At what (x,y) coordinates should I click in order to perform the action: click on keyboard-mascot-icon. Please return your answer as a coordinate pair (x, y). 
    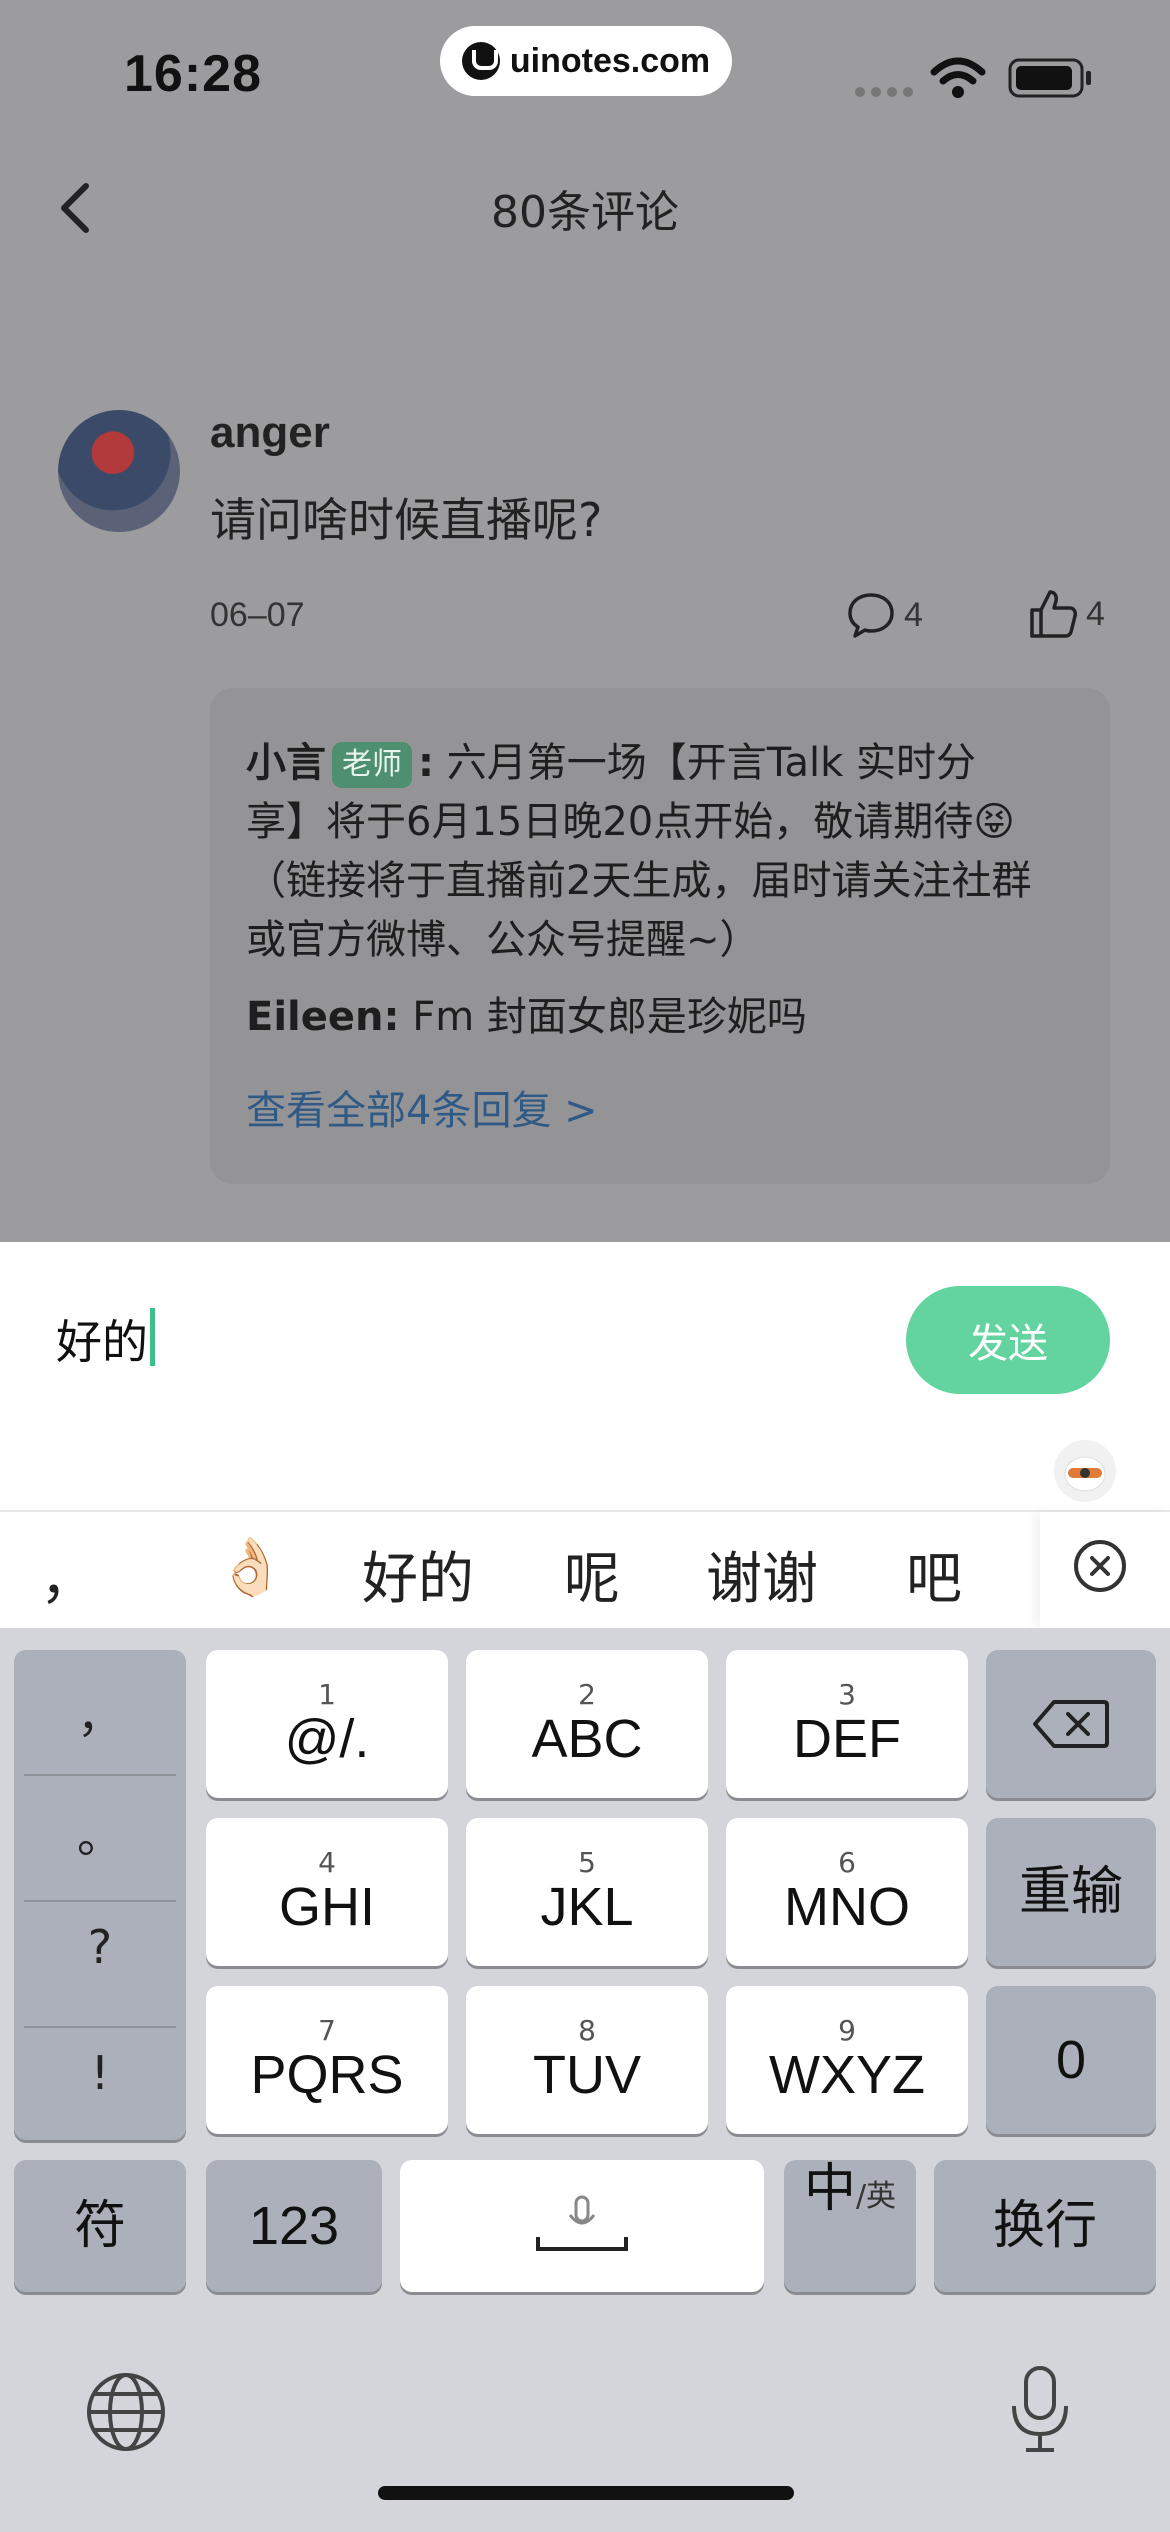
    Looking at the image, I should click on (1085, 1471).